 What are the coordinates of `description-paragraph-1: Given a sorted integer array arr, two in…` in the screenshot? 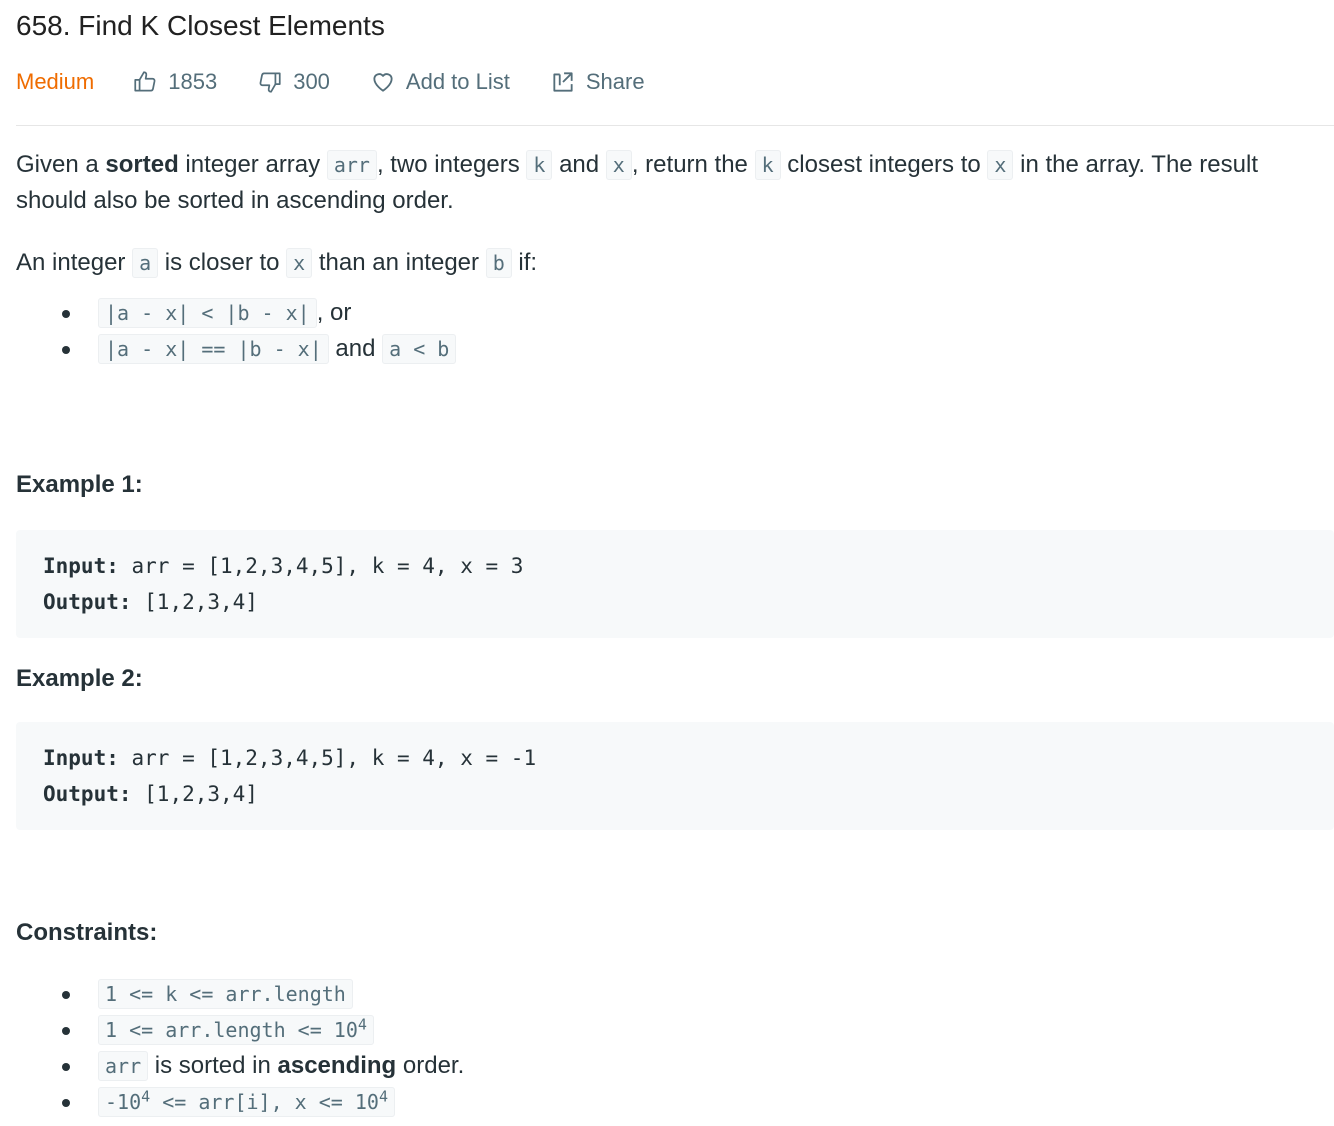 It's located at (637, 182).